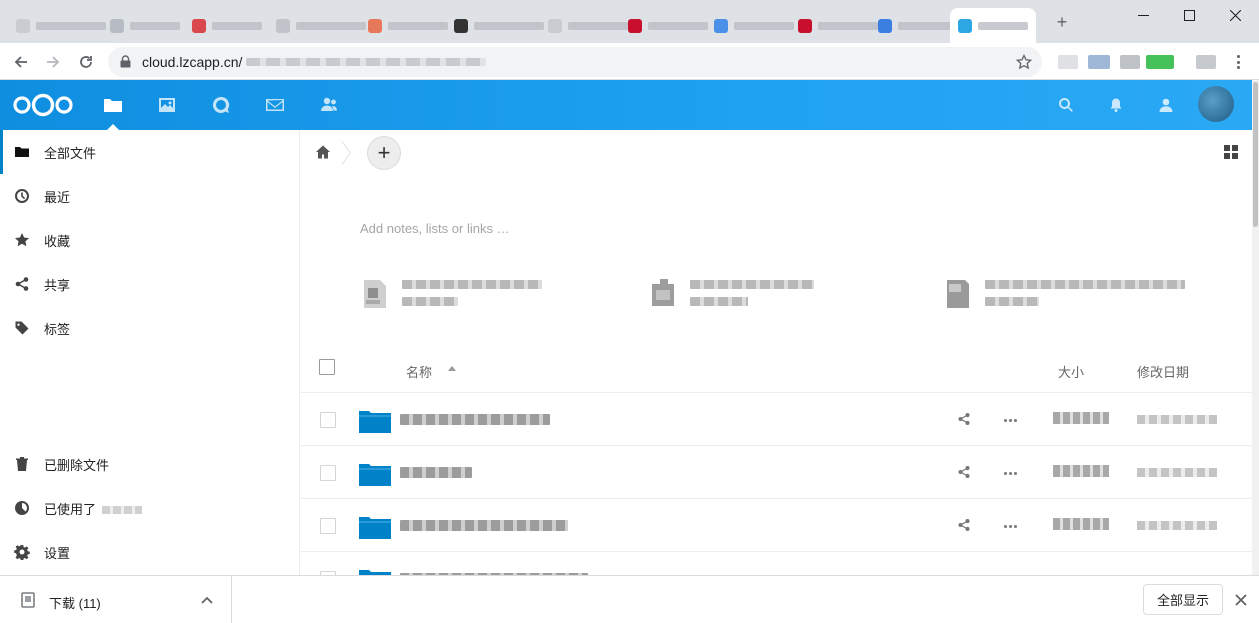 The image size is (1259, 623). What do you see at coordinates (1241, 600) in the screenshot?
I see `close-icon` at bounding box center [1241, 600].